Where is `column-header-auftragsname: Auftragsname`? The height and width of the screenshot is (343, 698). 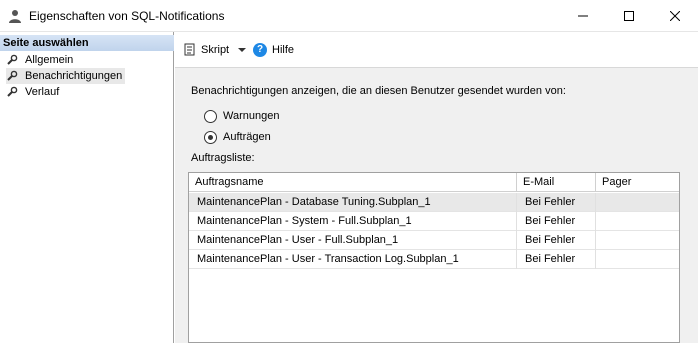 column-header-auftragsname: Auftragsname is located at coordinates (353, 182).